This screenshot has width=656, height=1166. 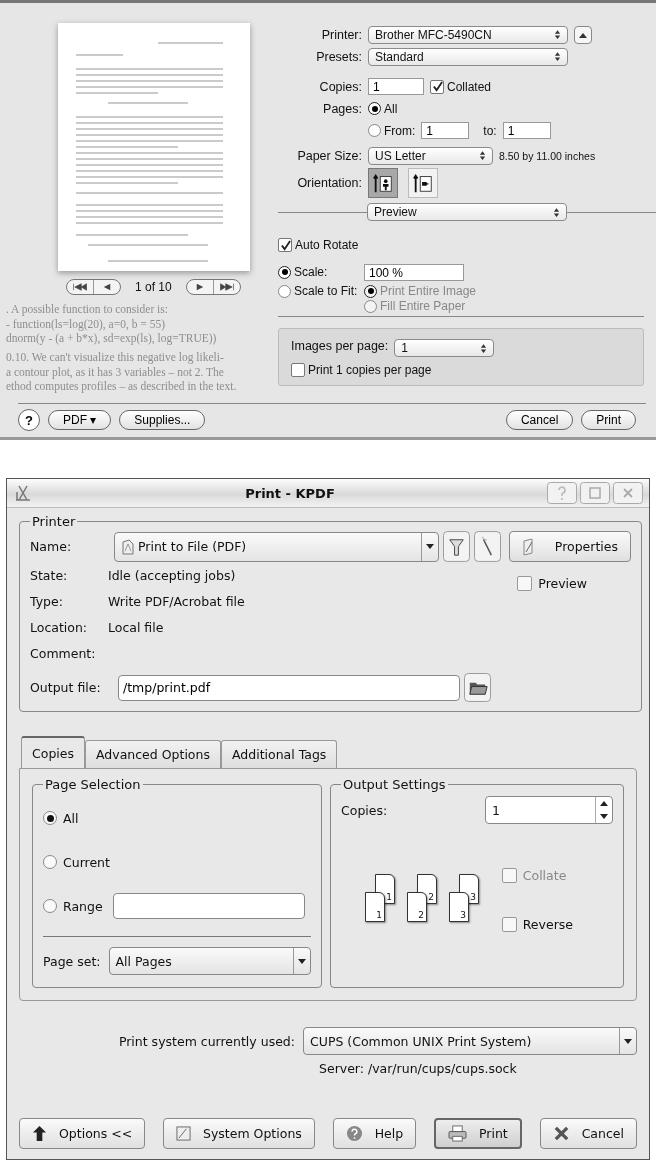 I want to click on presets-dropdown: Standard, so click(x=468, y=56).